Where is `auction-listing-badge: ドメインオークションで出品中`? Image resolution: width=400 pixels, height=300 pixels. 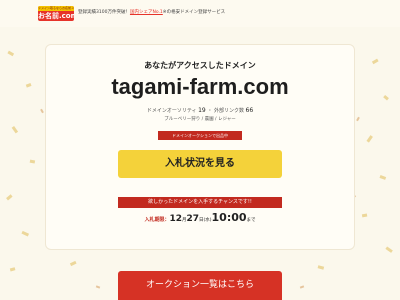
auction-listing-badge: ドメインオークションで出品中 is located at coordinates (200, 135).